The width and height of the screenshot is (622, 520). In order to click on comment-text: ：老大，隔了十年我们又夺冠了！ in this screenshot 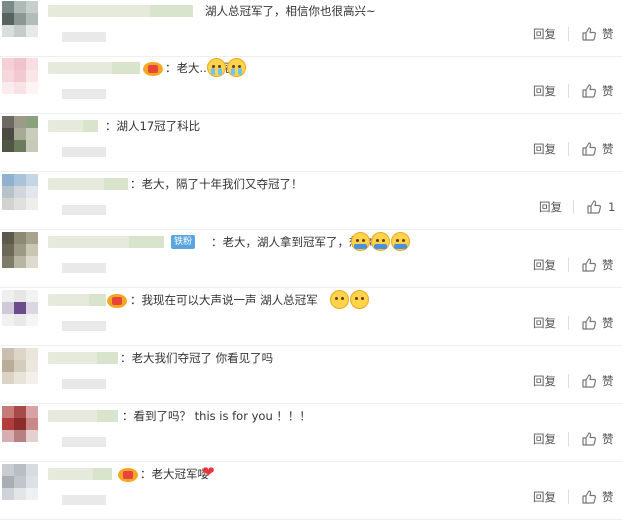, I will do `click(216, 184)`.